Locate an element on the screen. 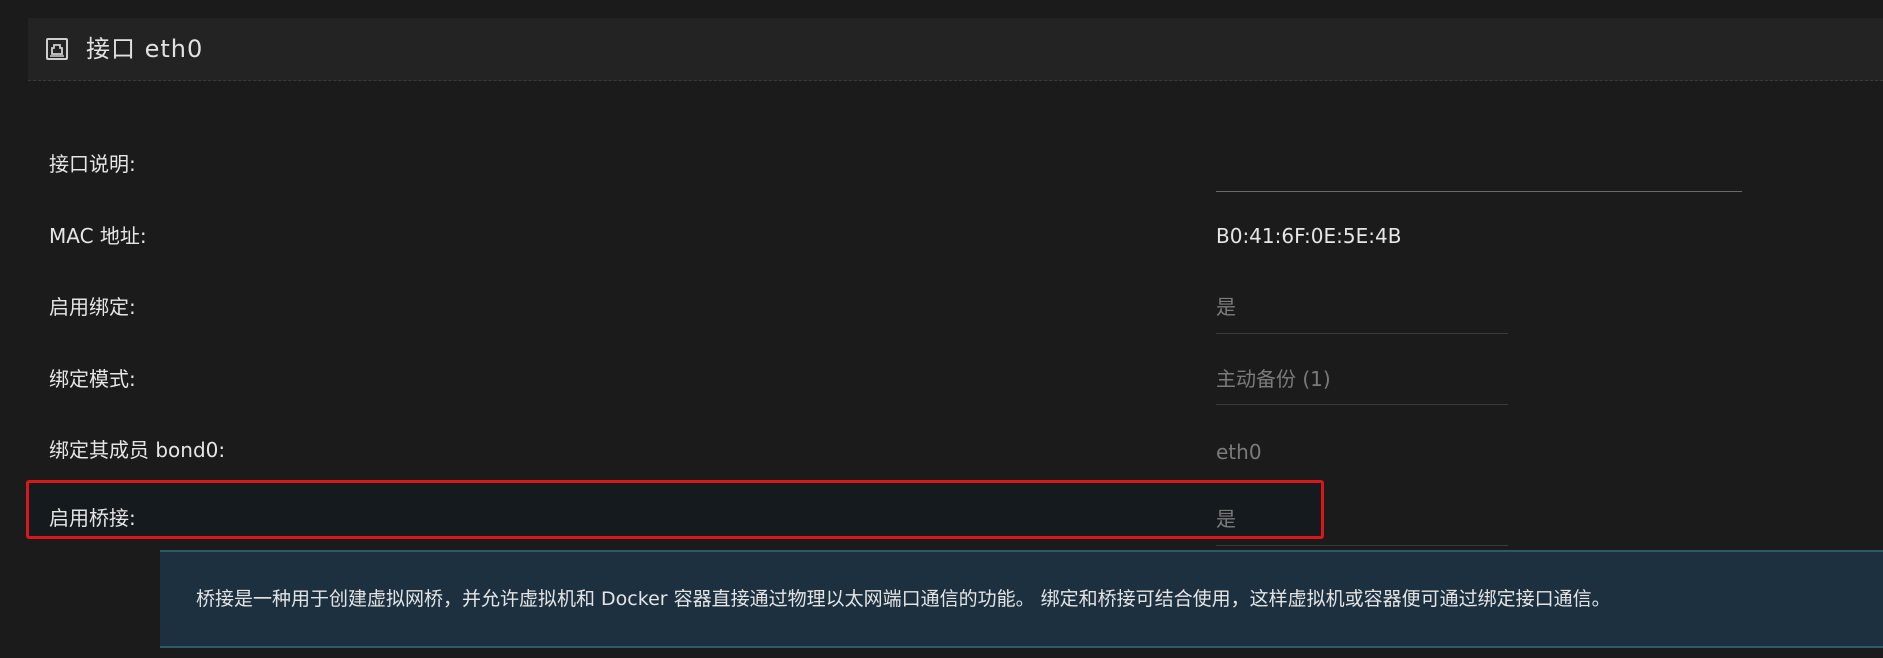 The image size is (1883, 658). top-strip is located at coordinates (941, 9).